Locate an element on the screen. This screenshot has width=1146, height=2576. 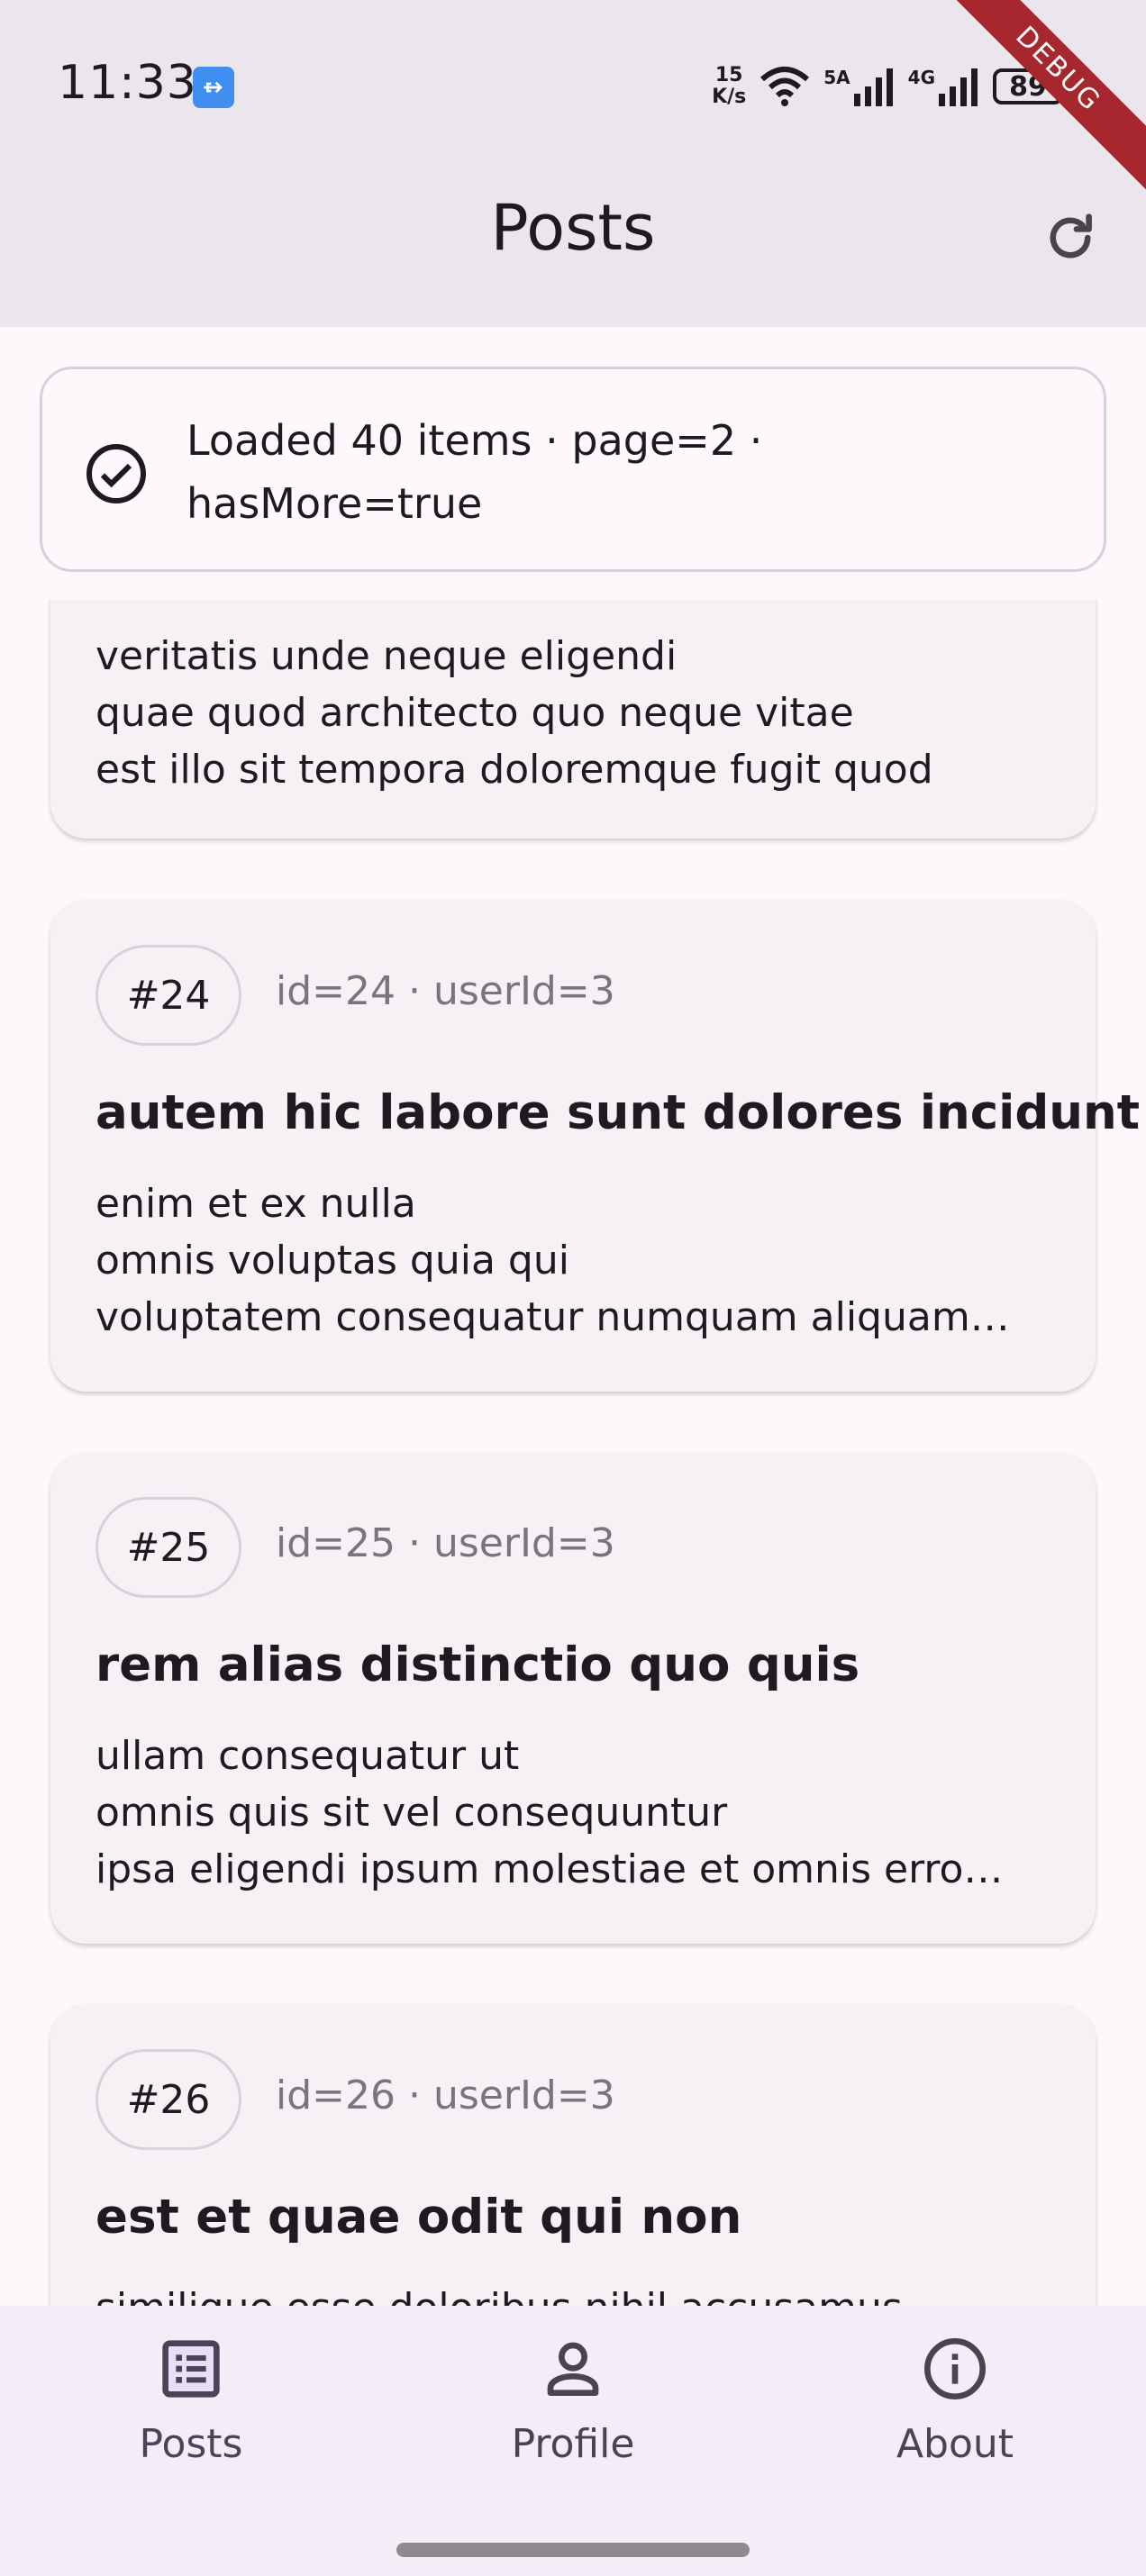
refresh-icon is located at coordinates (1071, 236).